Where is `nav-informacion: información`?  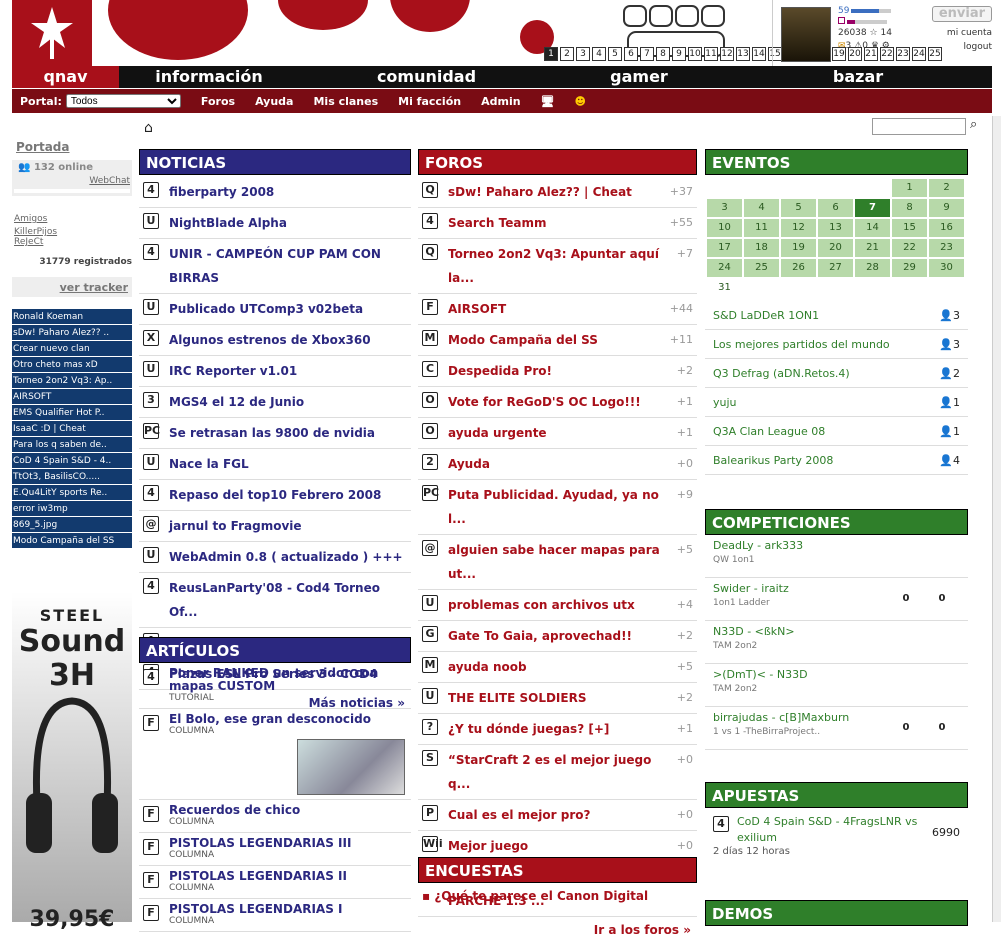 nav-informacion: información is located at coordinates (209, 77).